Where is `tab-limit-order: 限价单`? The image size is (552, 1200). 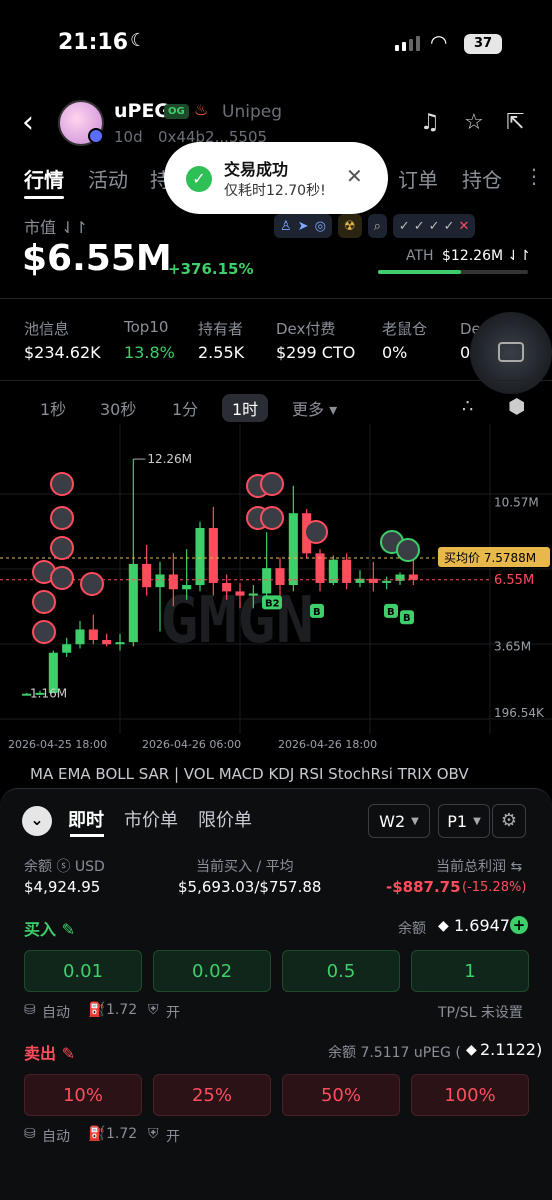
tab-limit-order: 限价单 is located at coordinates (225, 819).